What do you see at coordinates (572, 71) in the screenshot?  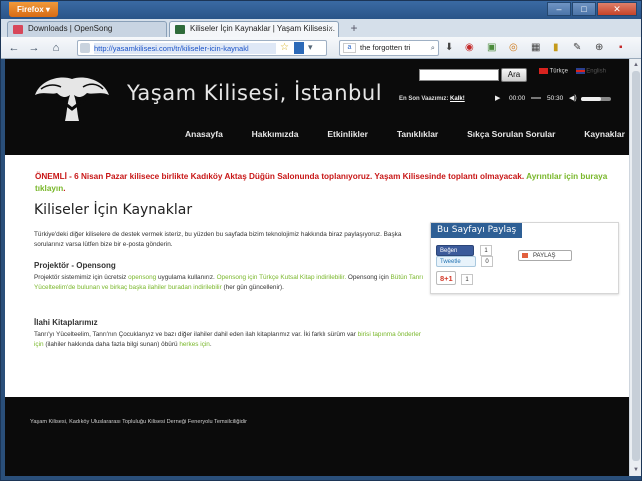 I see `language-switcher: Türkçe English` at bounding box center [572, 71].